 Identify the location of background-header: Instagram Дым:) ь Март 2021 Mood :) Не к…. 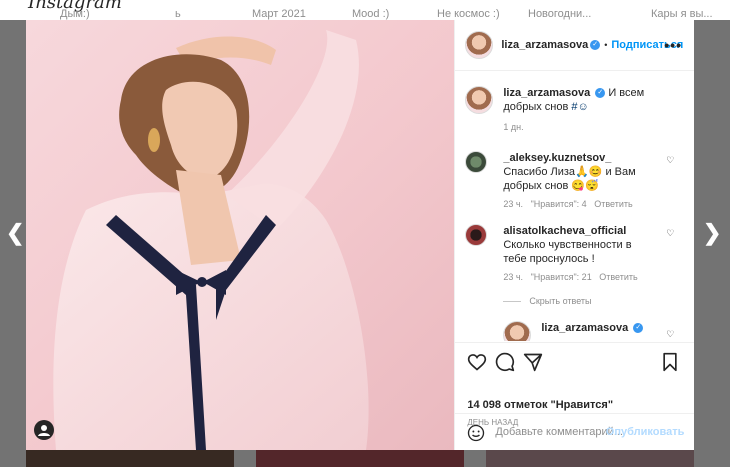
(365, 10).